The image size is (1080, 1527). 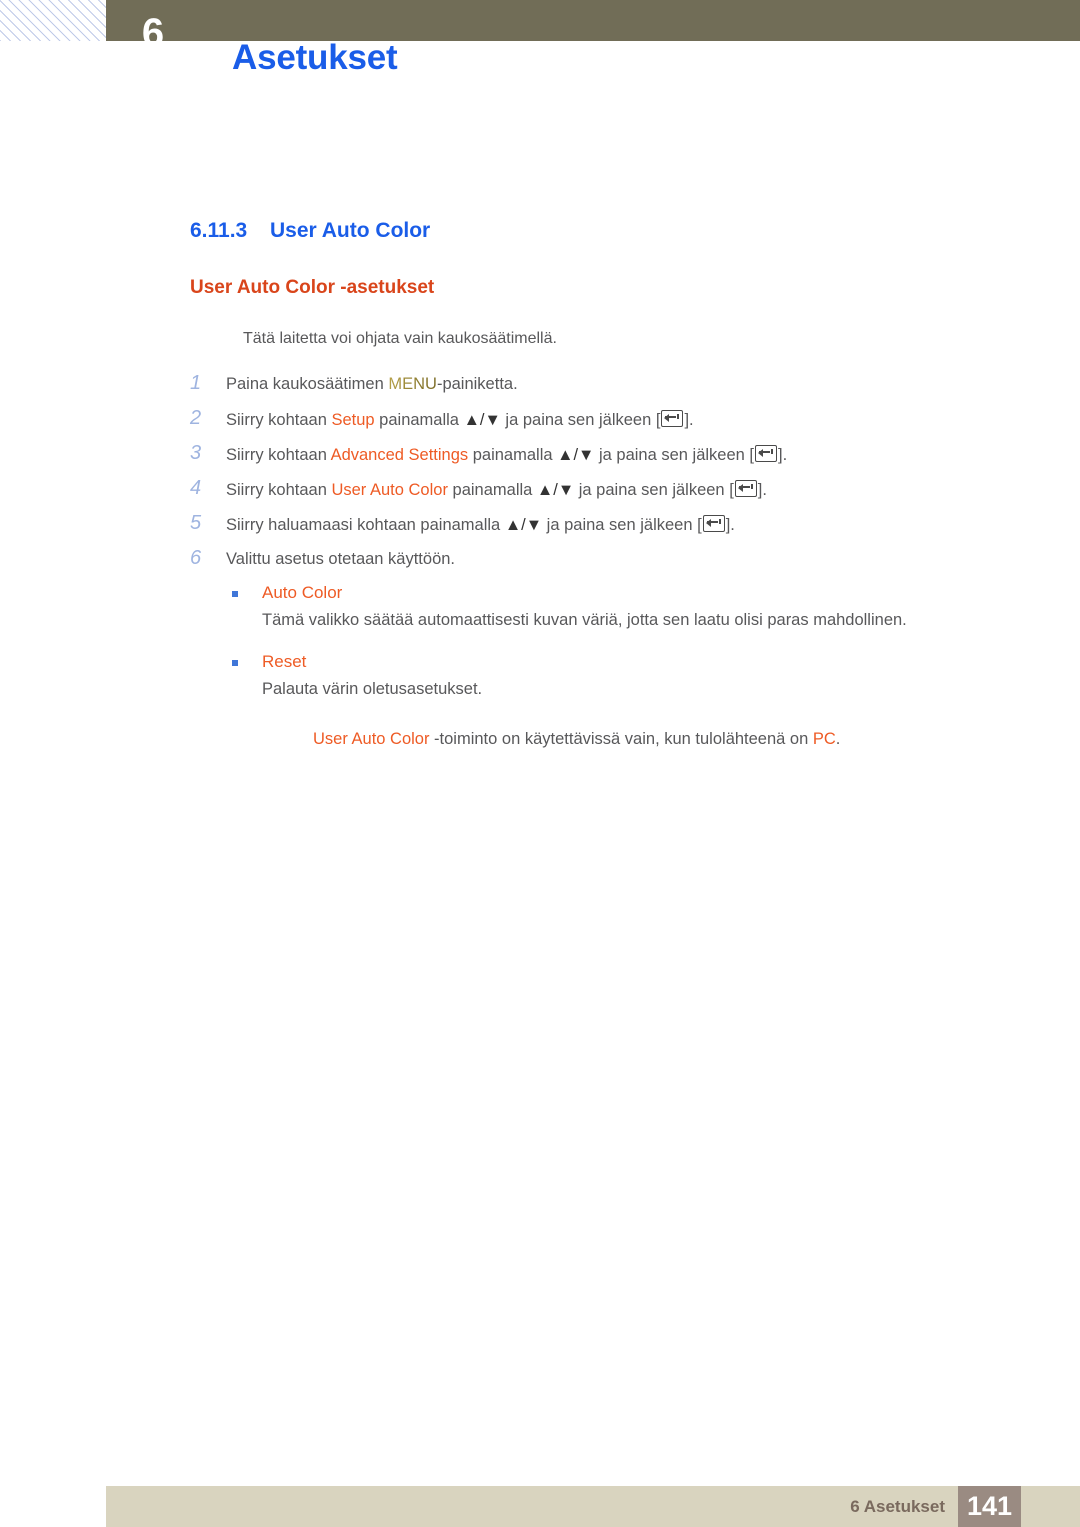 I want to click on page-footer-band: 6 Asetukset 141, so click(x=593, y=1506).